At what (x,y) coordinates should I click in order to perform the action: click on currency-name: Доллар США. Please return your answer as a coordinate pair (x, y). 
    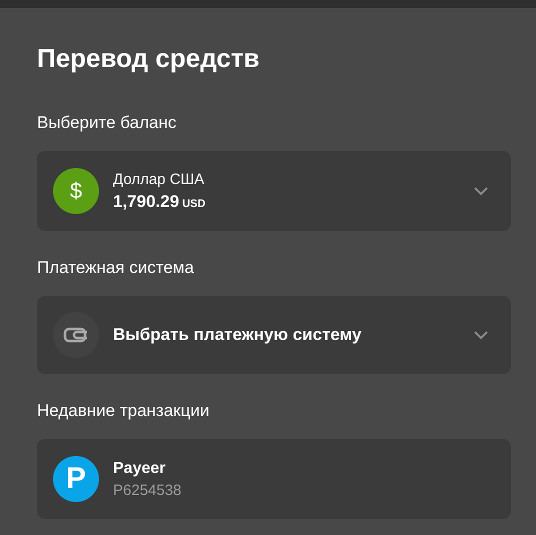
    Looking at the image, I should click on (159, 179).